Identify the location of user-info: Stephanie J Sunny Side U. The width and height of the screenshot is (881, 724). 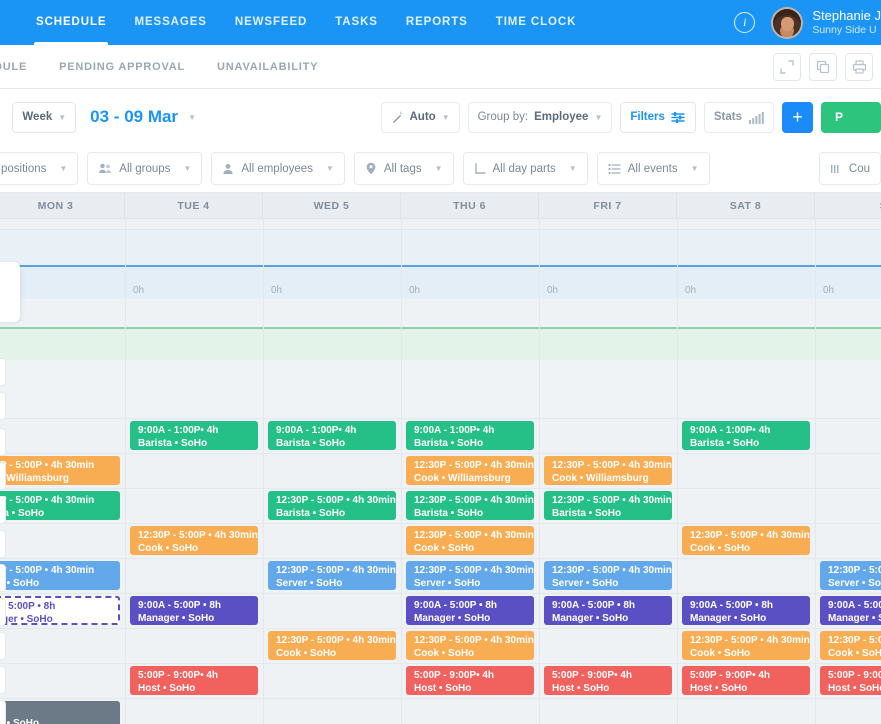
(846, 22).